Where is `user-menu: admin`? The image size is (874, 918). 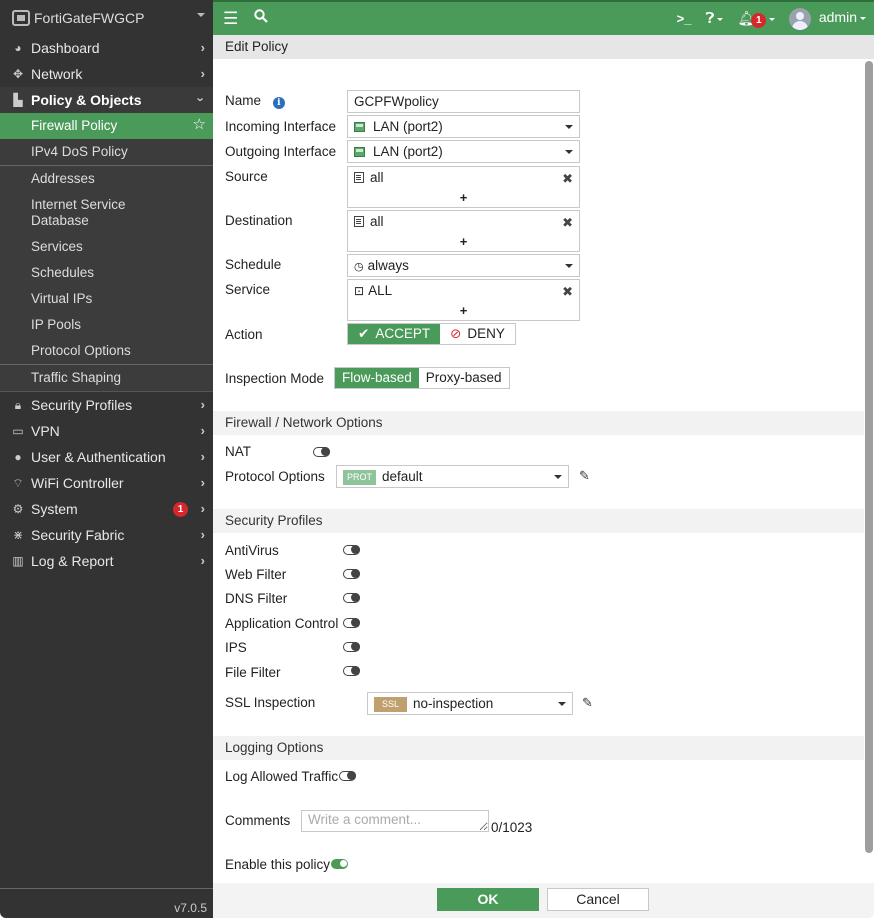 user-menu: admin is located at coordinates (827, 18).